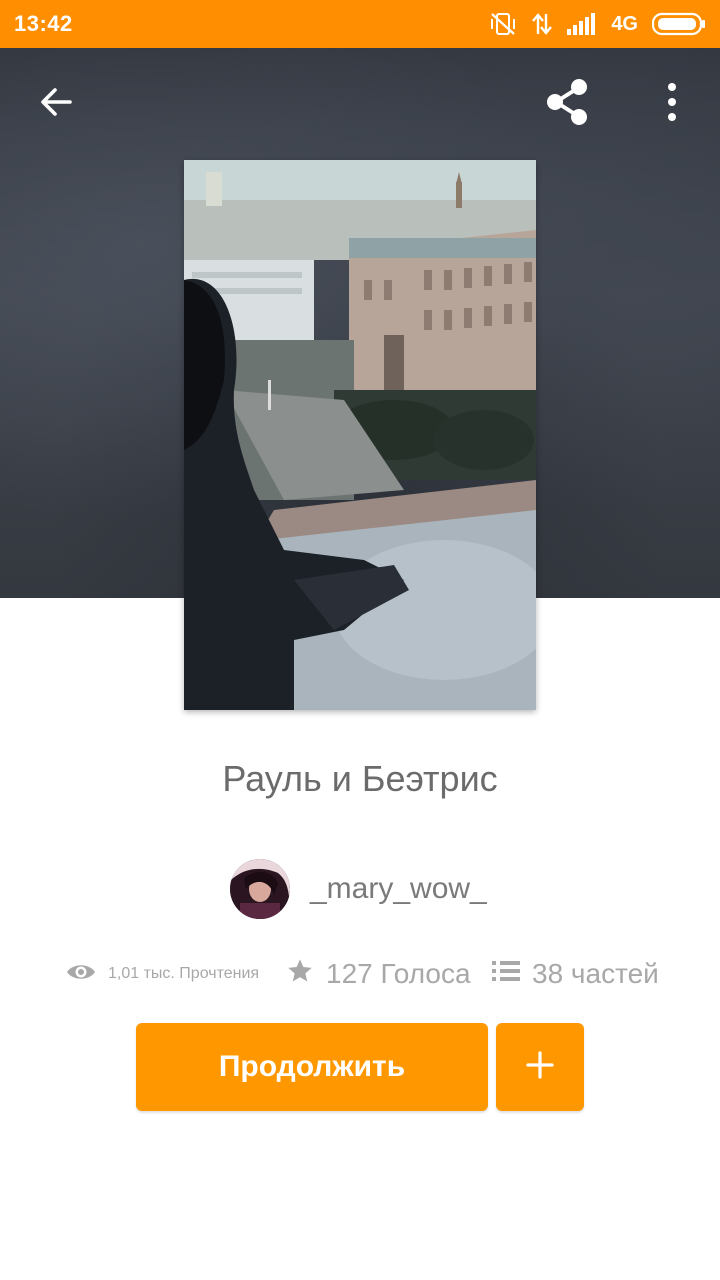 The width and height of the screenshot is (720, 1280). What do you see at coordinates (312, 1067) in the screenshot?
I see `continue-reading-button: Продолжить` at bounding box center [312, 1067].